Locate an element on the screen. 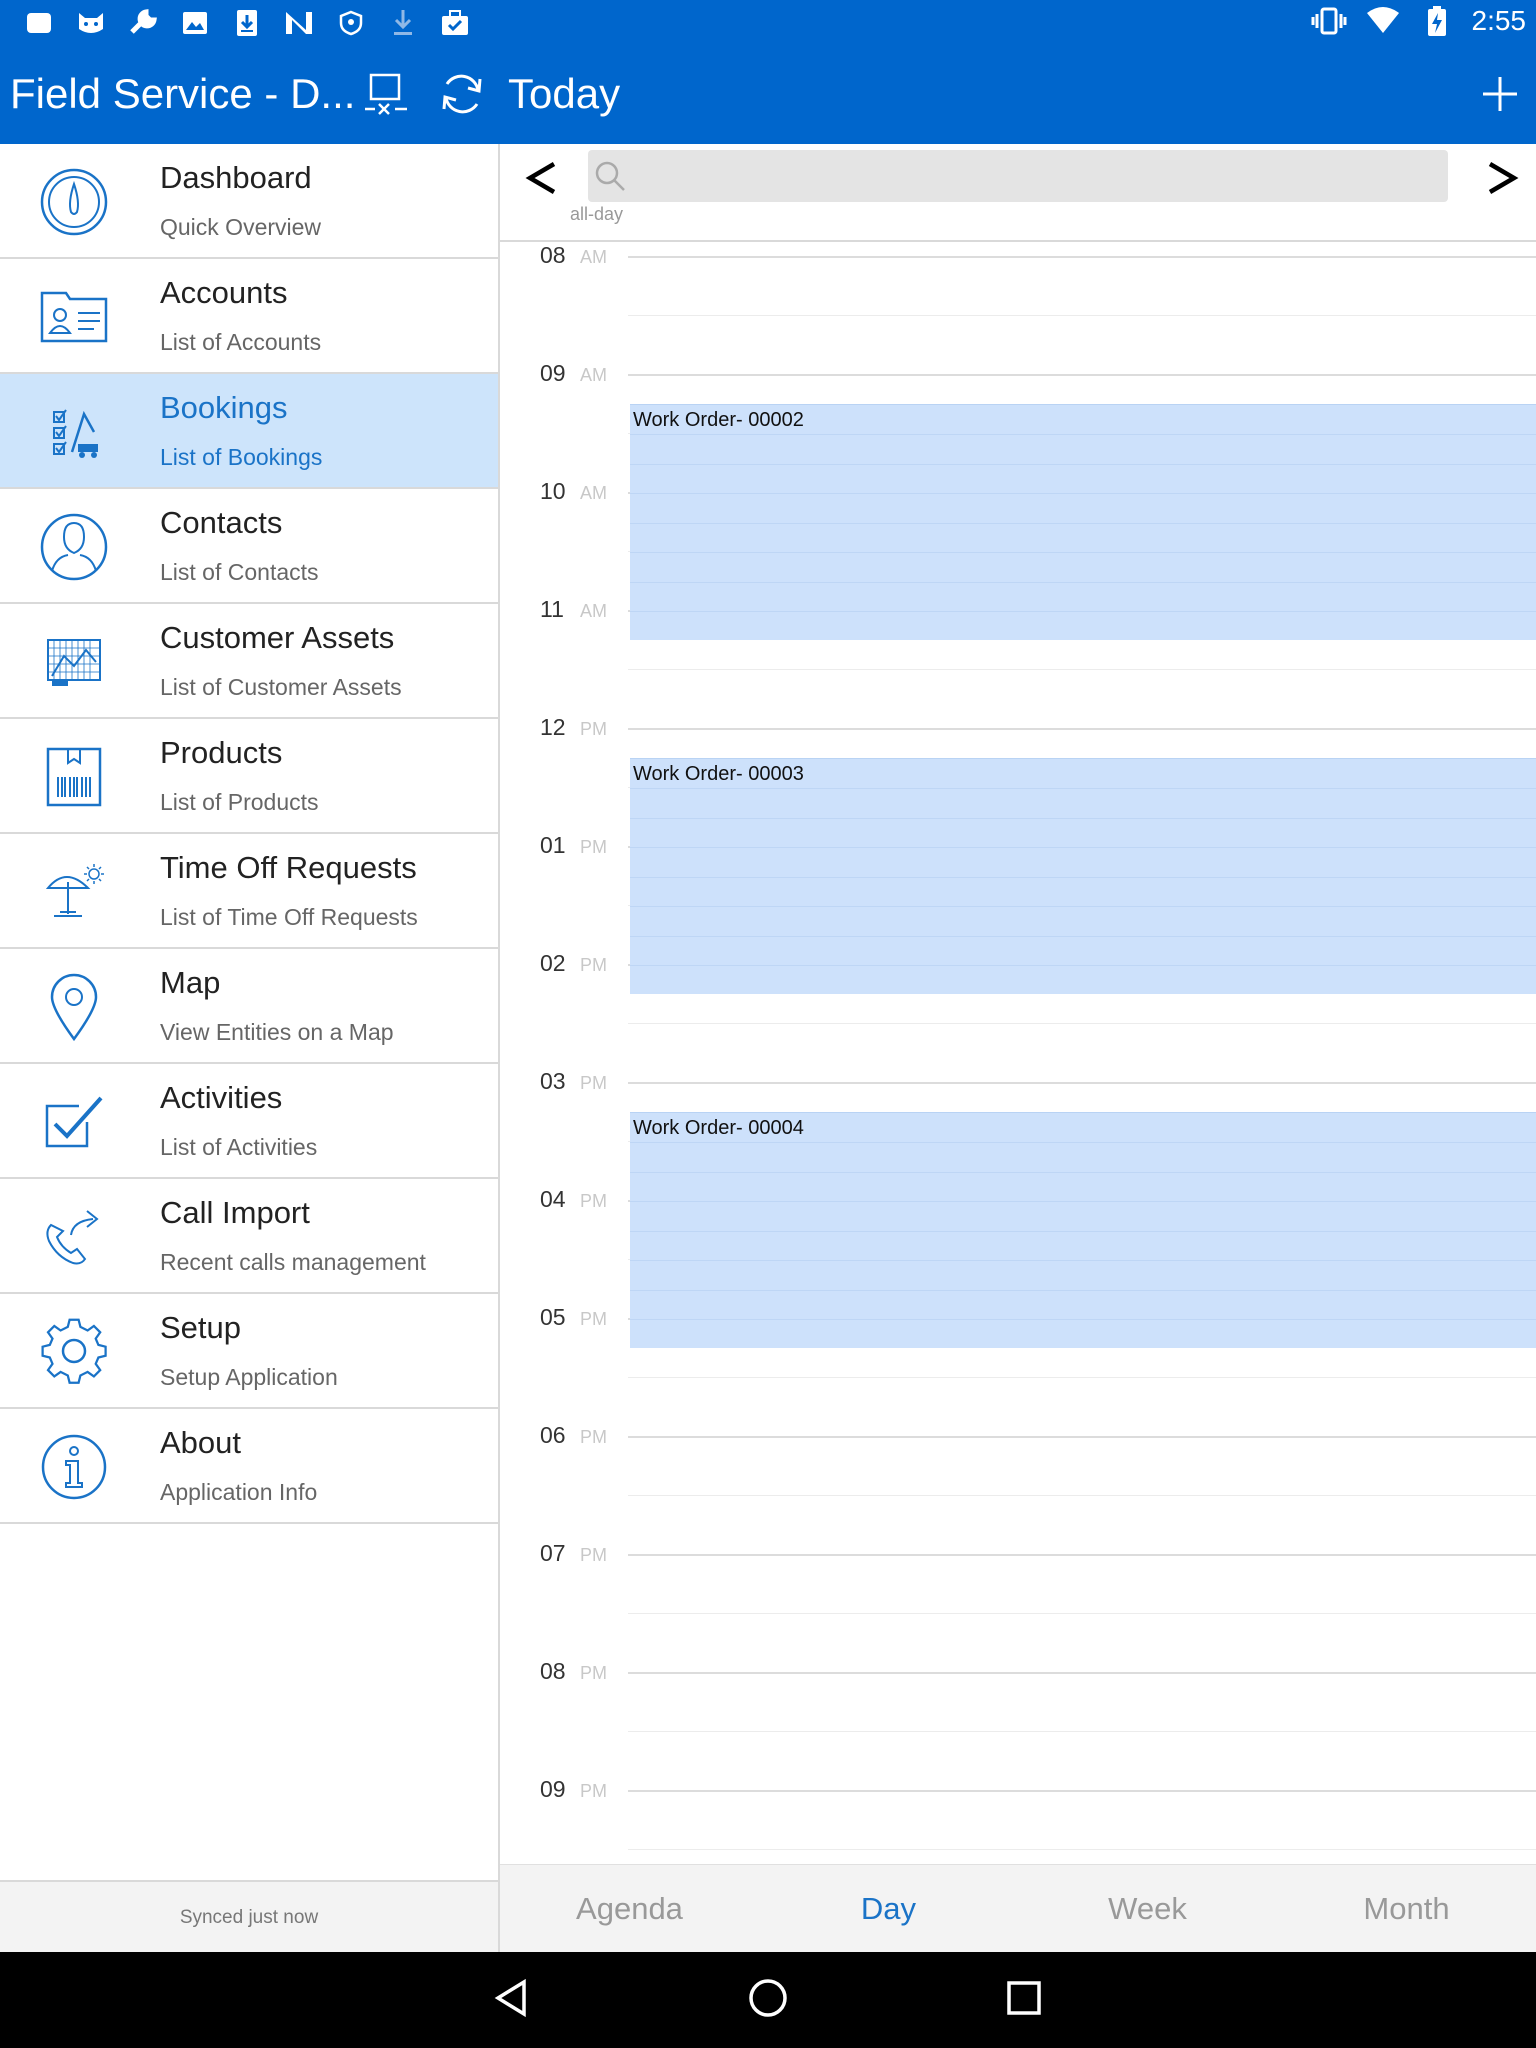 The width and height of the screenshot is (1536, 2048). sidebar-item-accounts: Accounts List of Accounts is located at coordinates (249, 316).